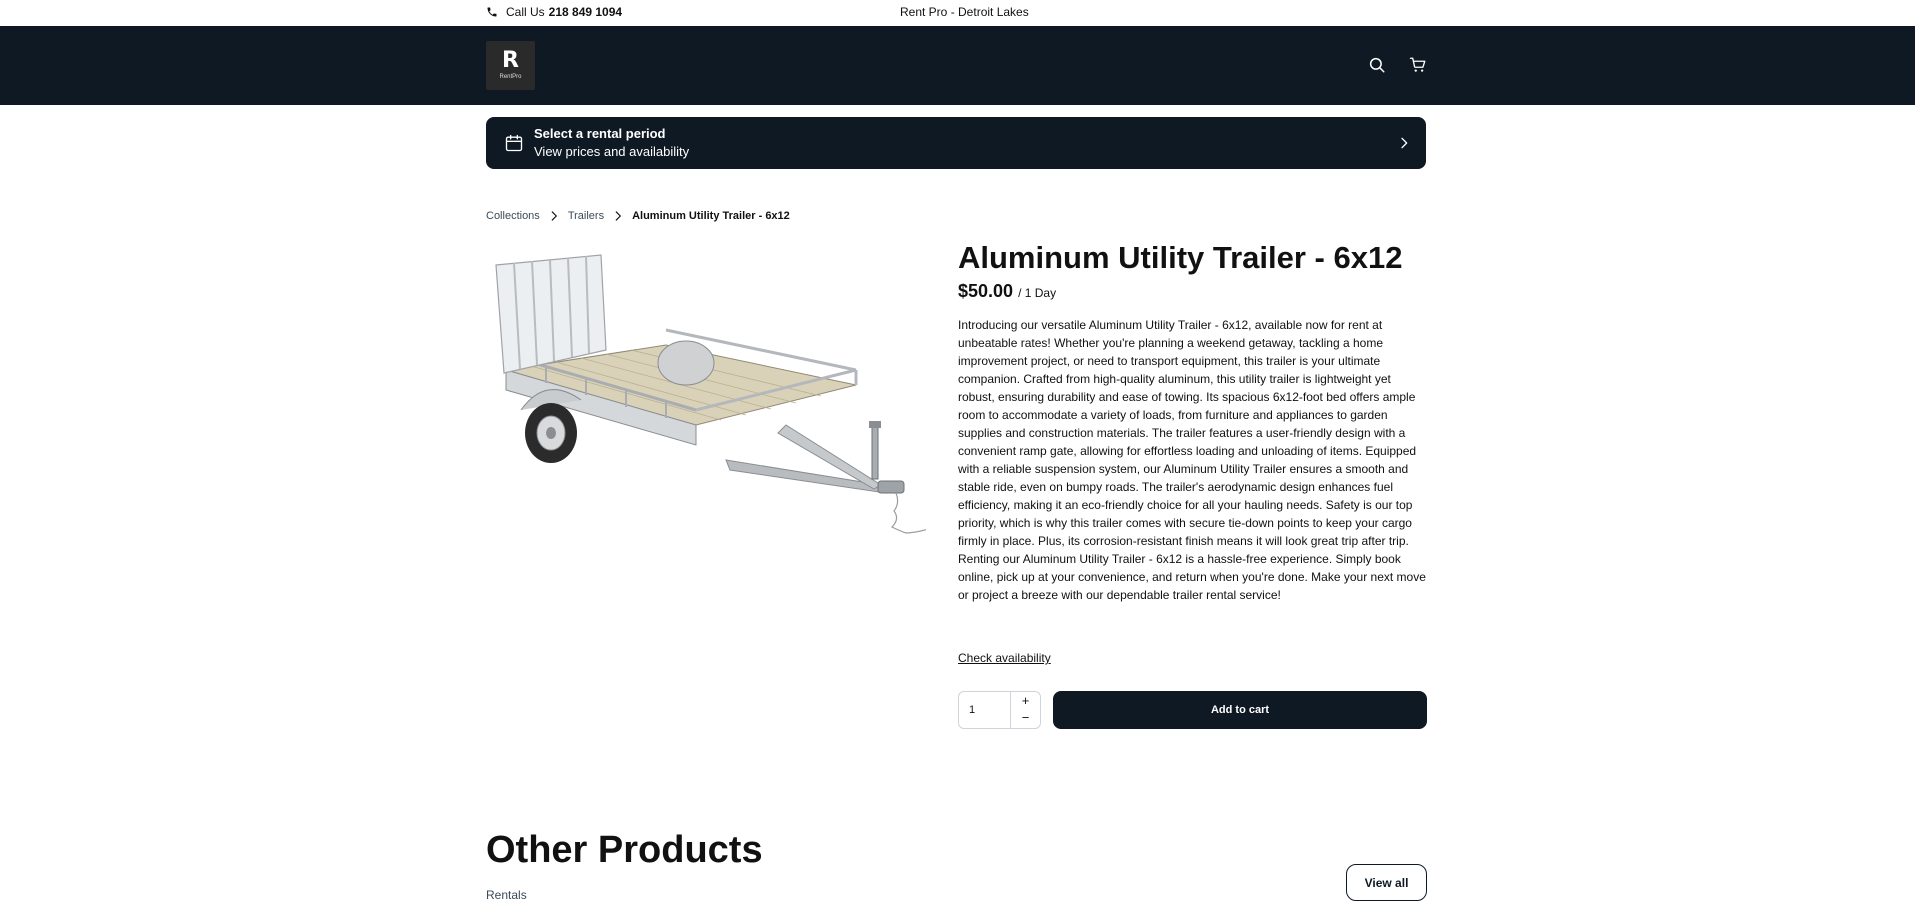 Image resolution: width=1915 pixels, height=906 pixels. Describe the element at coordinates (514, 143) in the screenshot. I see `calendar-icon` at that location.